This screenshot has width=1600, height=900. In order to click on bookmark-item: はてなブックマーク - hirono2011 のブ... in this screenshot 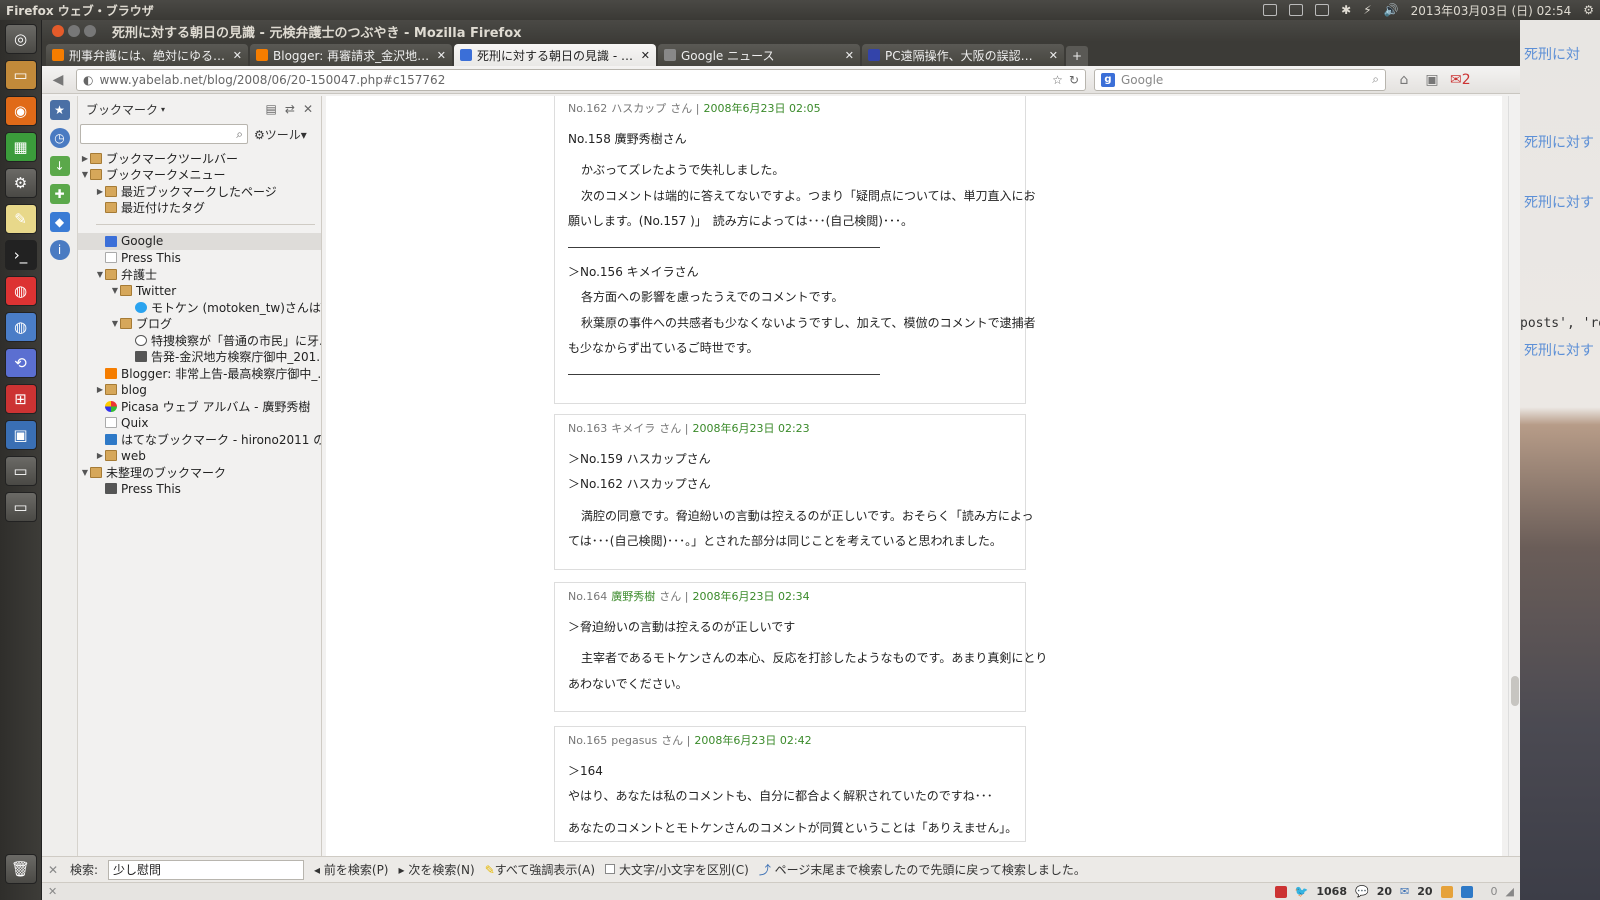, I will do `click(199, 439)`.